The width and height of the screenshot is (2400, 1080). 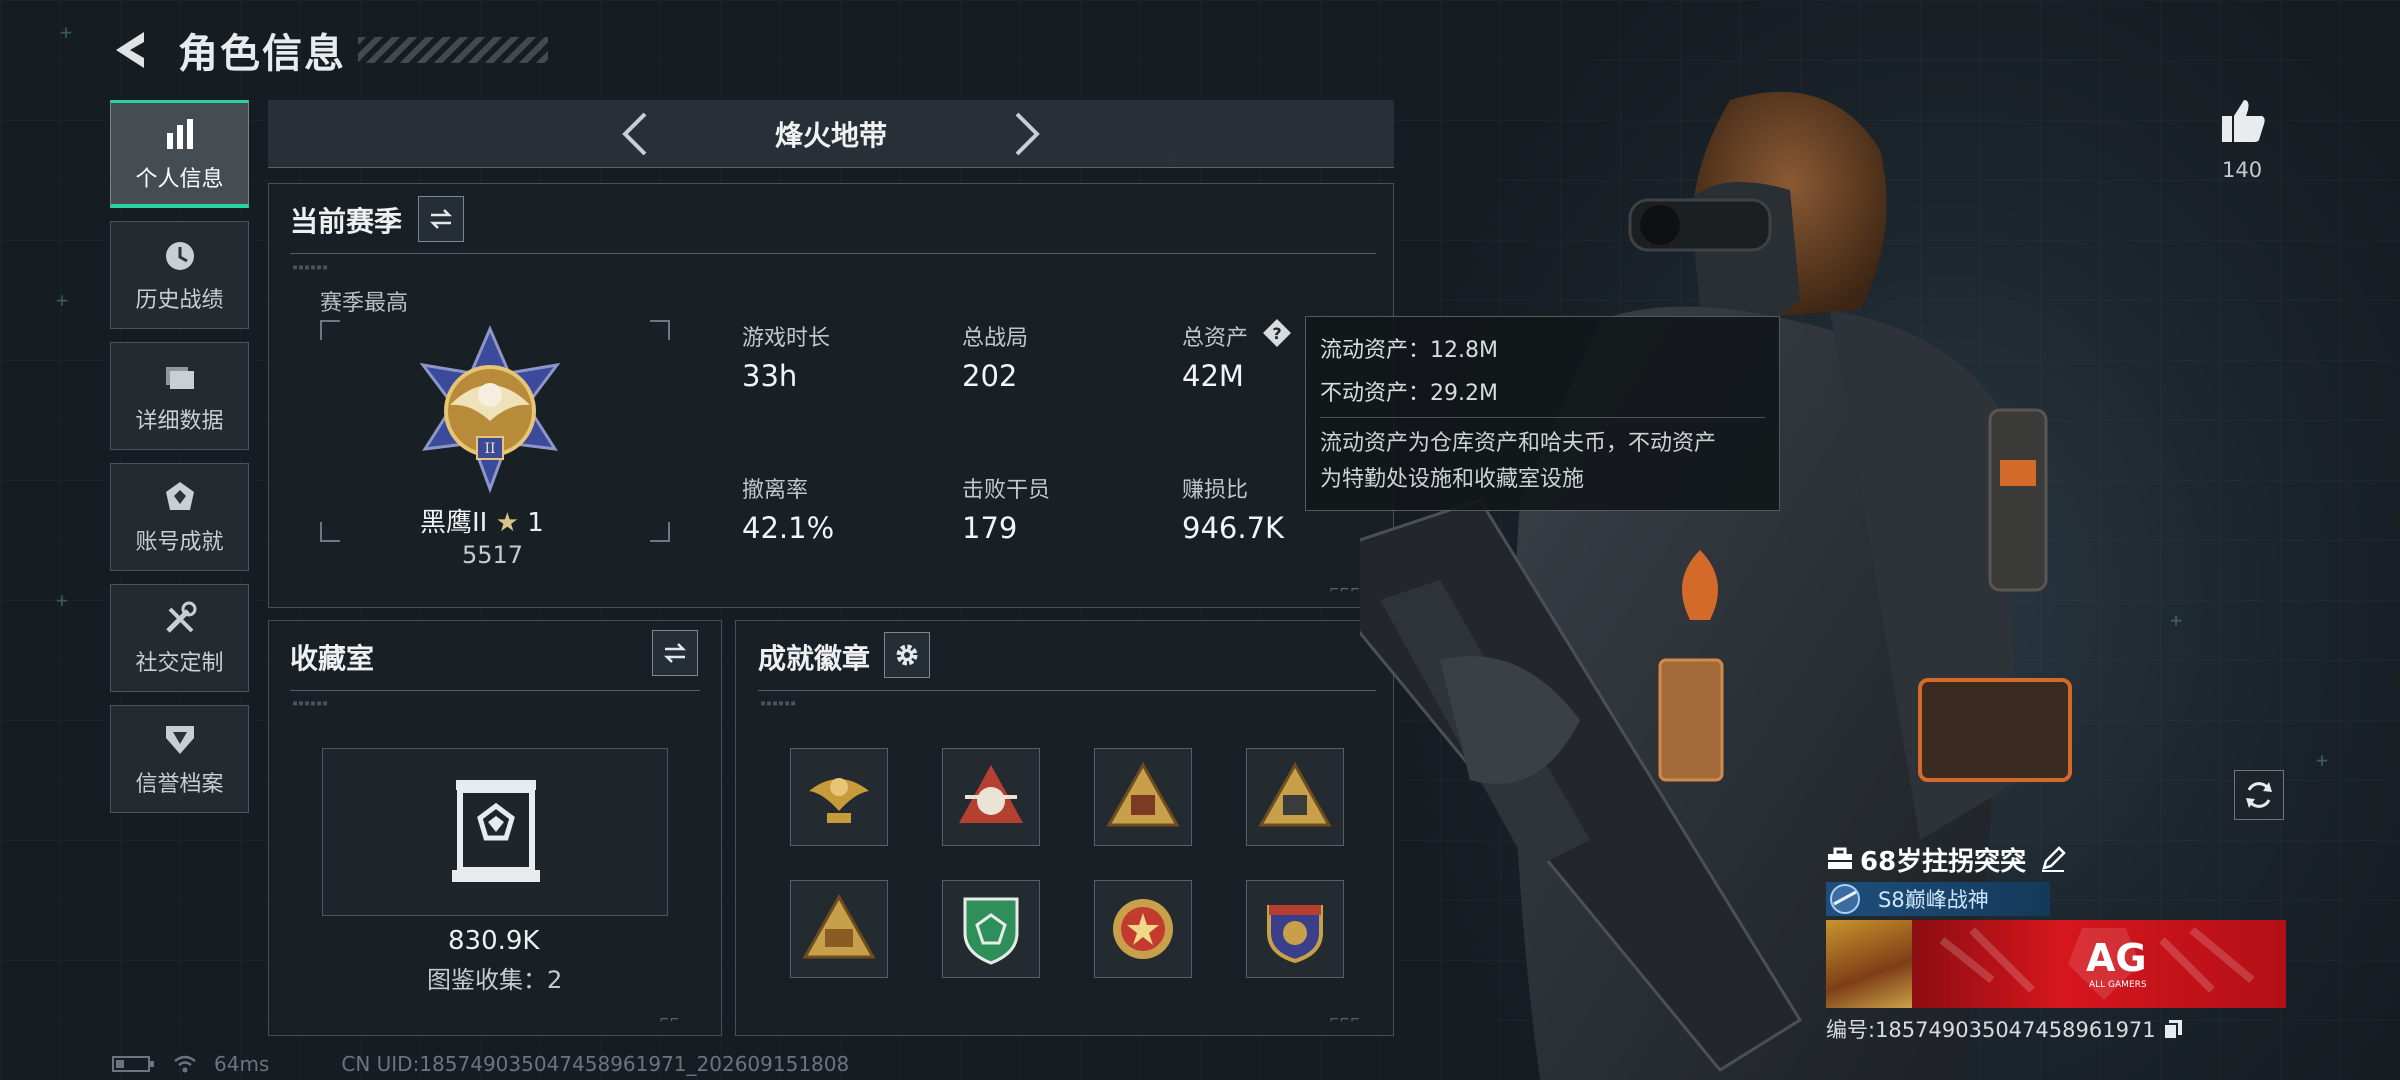 I want to click on player-name: 68岁拄拐突突, so click(x=1943, y=861).